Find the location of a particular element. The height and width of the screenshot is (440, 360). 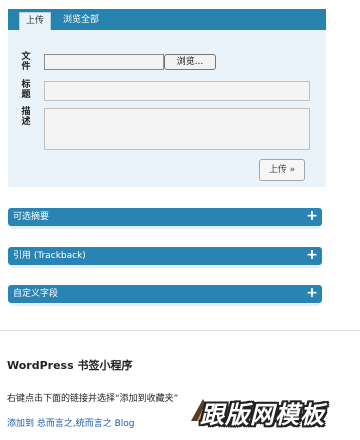

excerpt-box-body is located at coordinates (165, 227).